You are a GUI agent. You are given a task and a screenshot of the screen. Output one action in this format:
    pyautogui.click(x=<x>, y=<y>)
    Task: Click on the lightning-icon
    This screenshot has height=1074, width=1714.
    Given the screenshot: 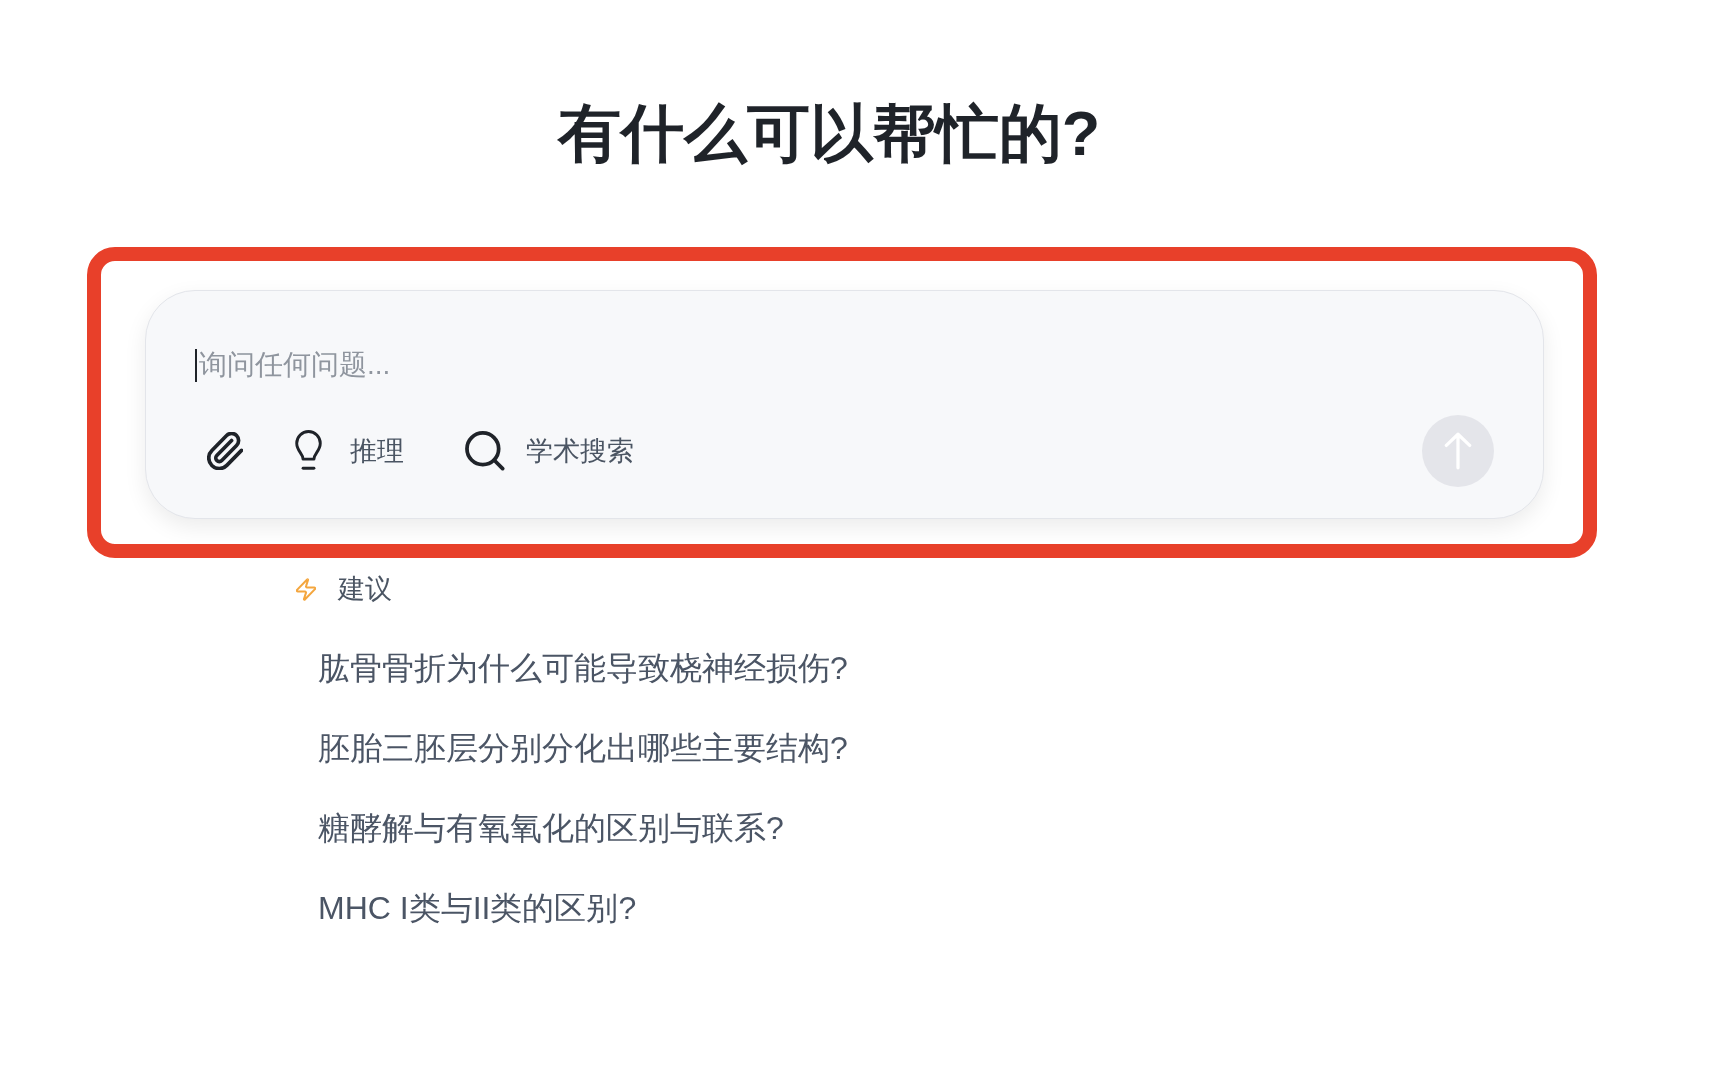 What is the action you would take?
    pyautogui.click(x=306, y=589)
    